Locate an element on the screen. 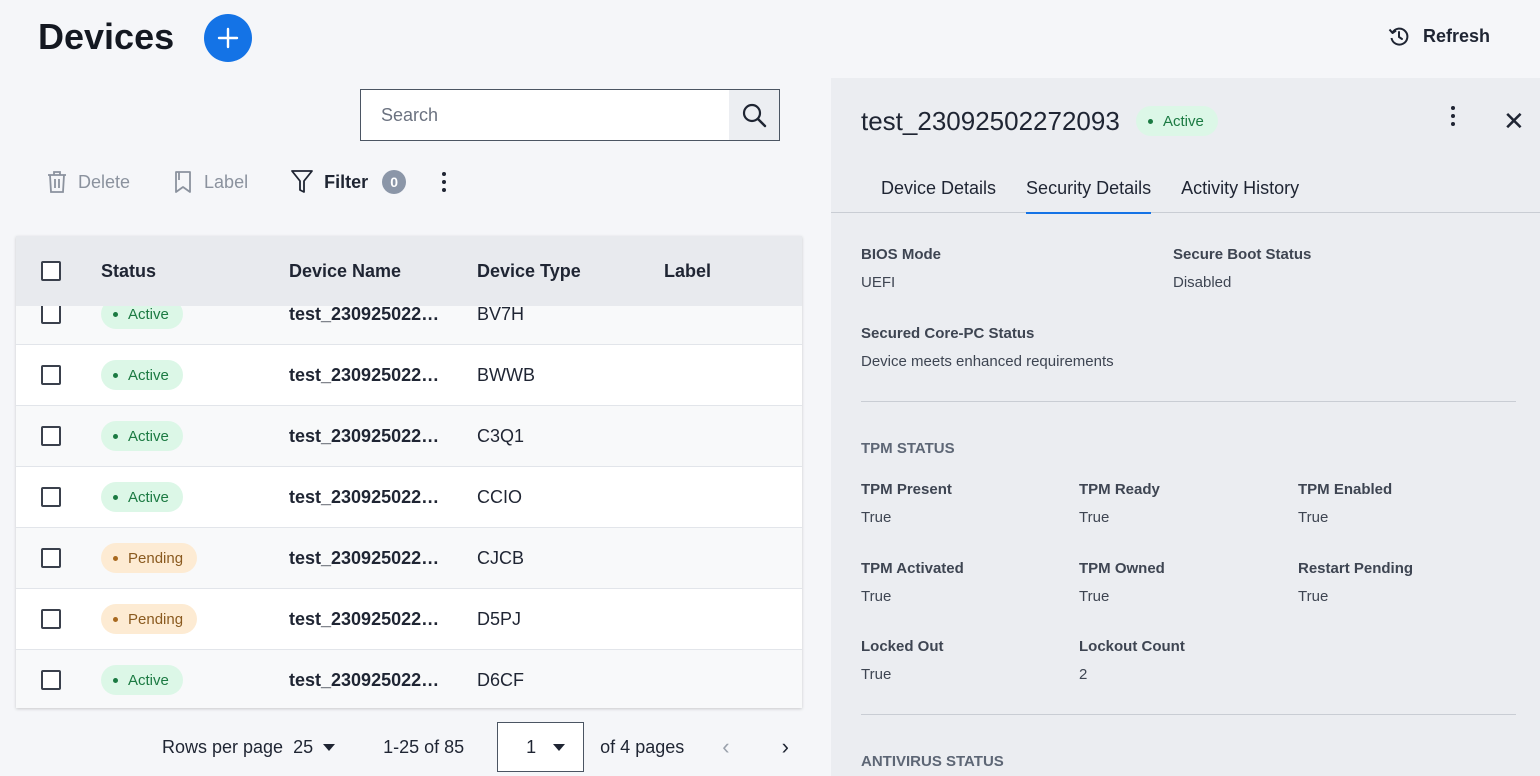  table-row: Active test_230925022… D6CF is located at coordinates (409, 679).